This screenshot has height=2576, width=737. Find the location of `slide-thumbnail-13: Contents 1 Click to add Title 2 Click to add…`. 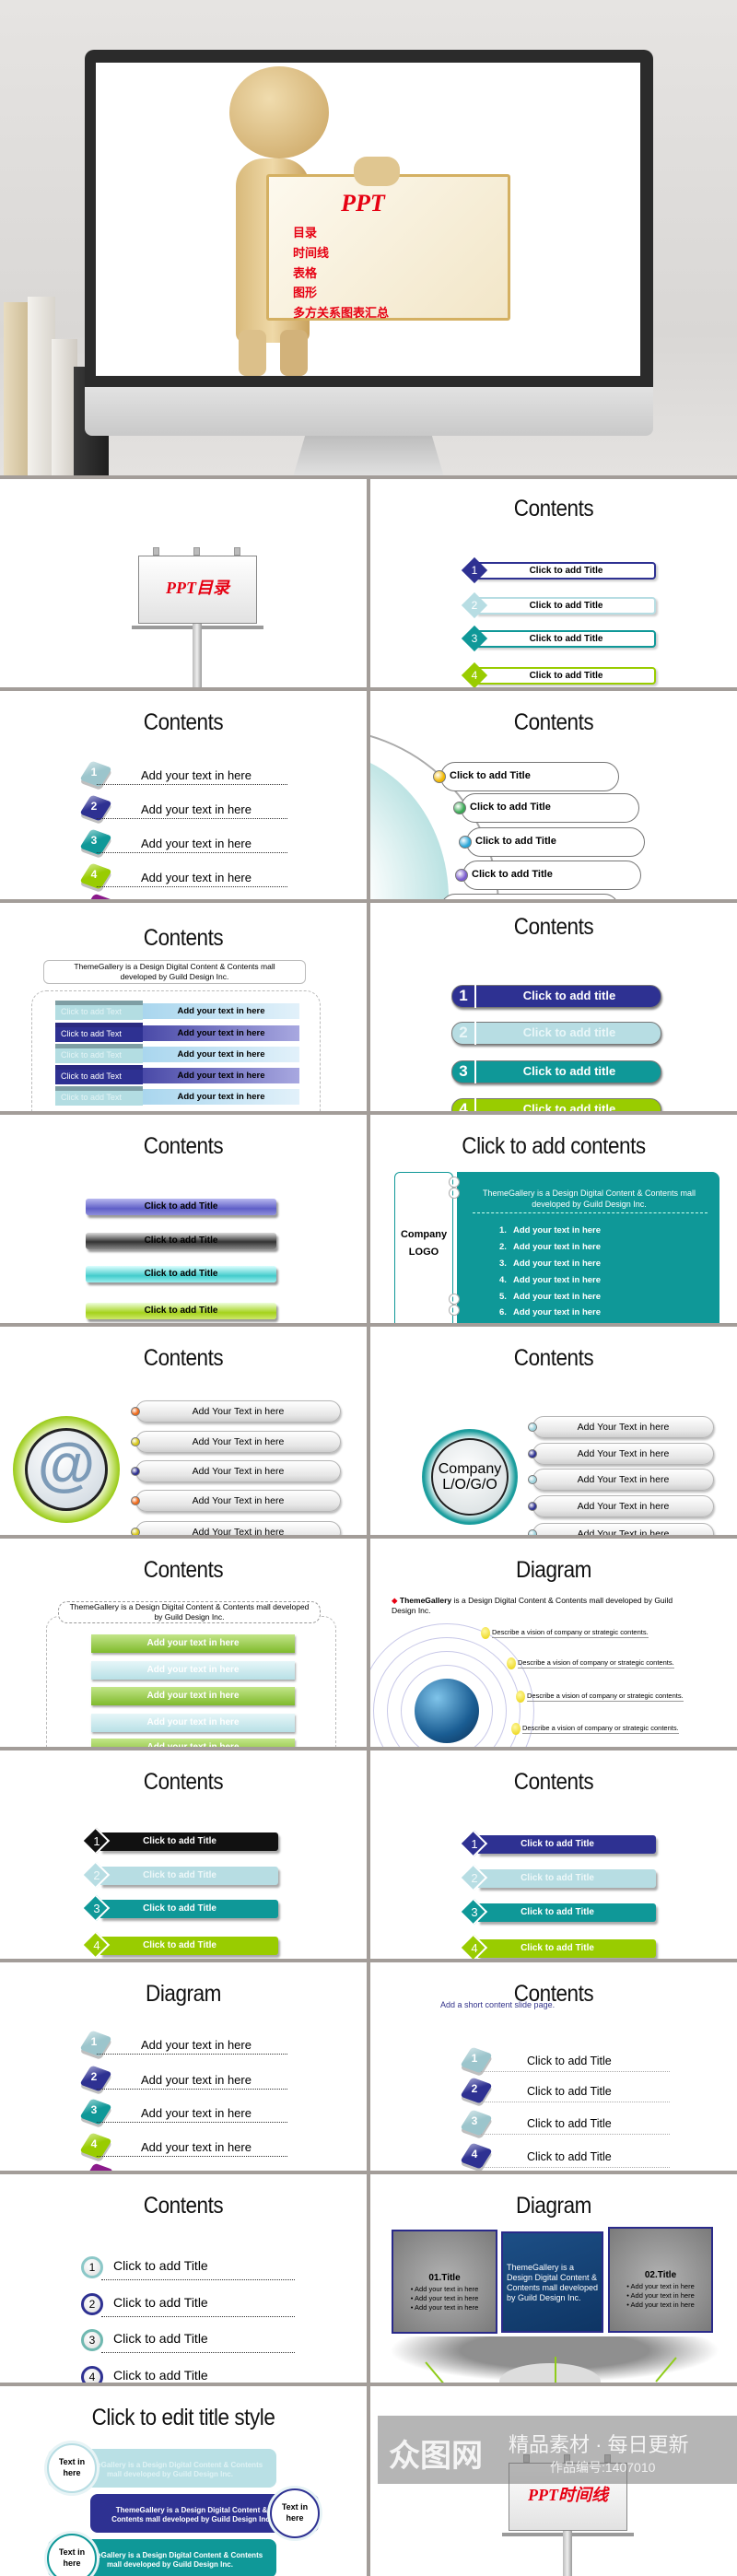

slide-thumbnail-13: Contents 1 Click to add Title 2 Click to add… is located at coordinates (183, 1855).